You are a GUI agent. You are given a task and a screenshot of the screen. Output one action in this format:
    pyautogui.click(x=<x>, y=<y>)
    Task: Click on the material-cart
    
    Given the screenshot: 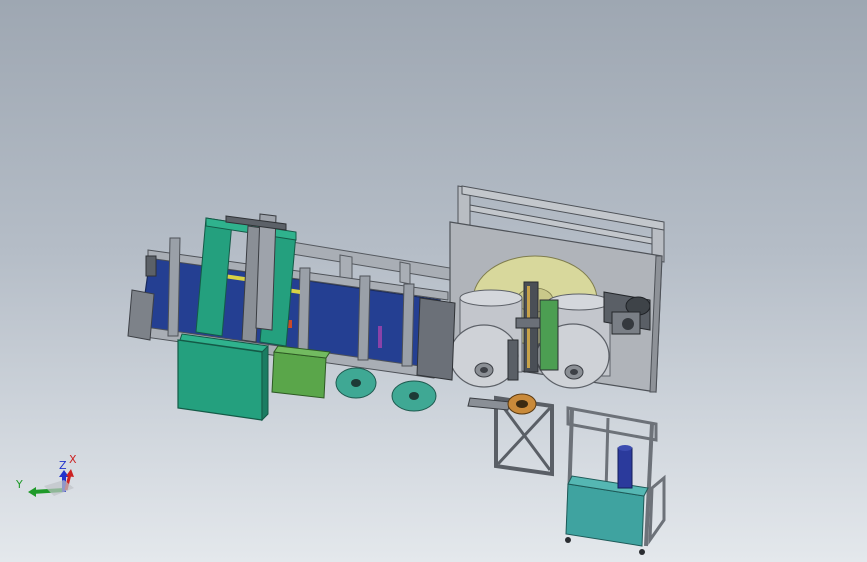 What is the action you would take?
    pyautogui.click(x=615, y=480)
    